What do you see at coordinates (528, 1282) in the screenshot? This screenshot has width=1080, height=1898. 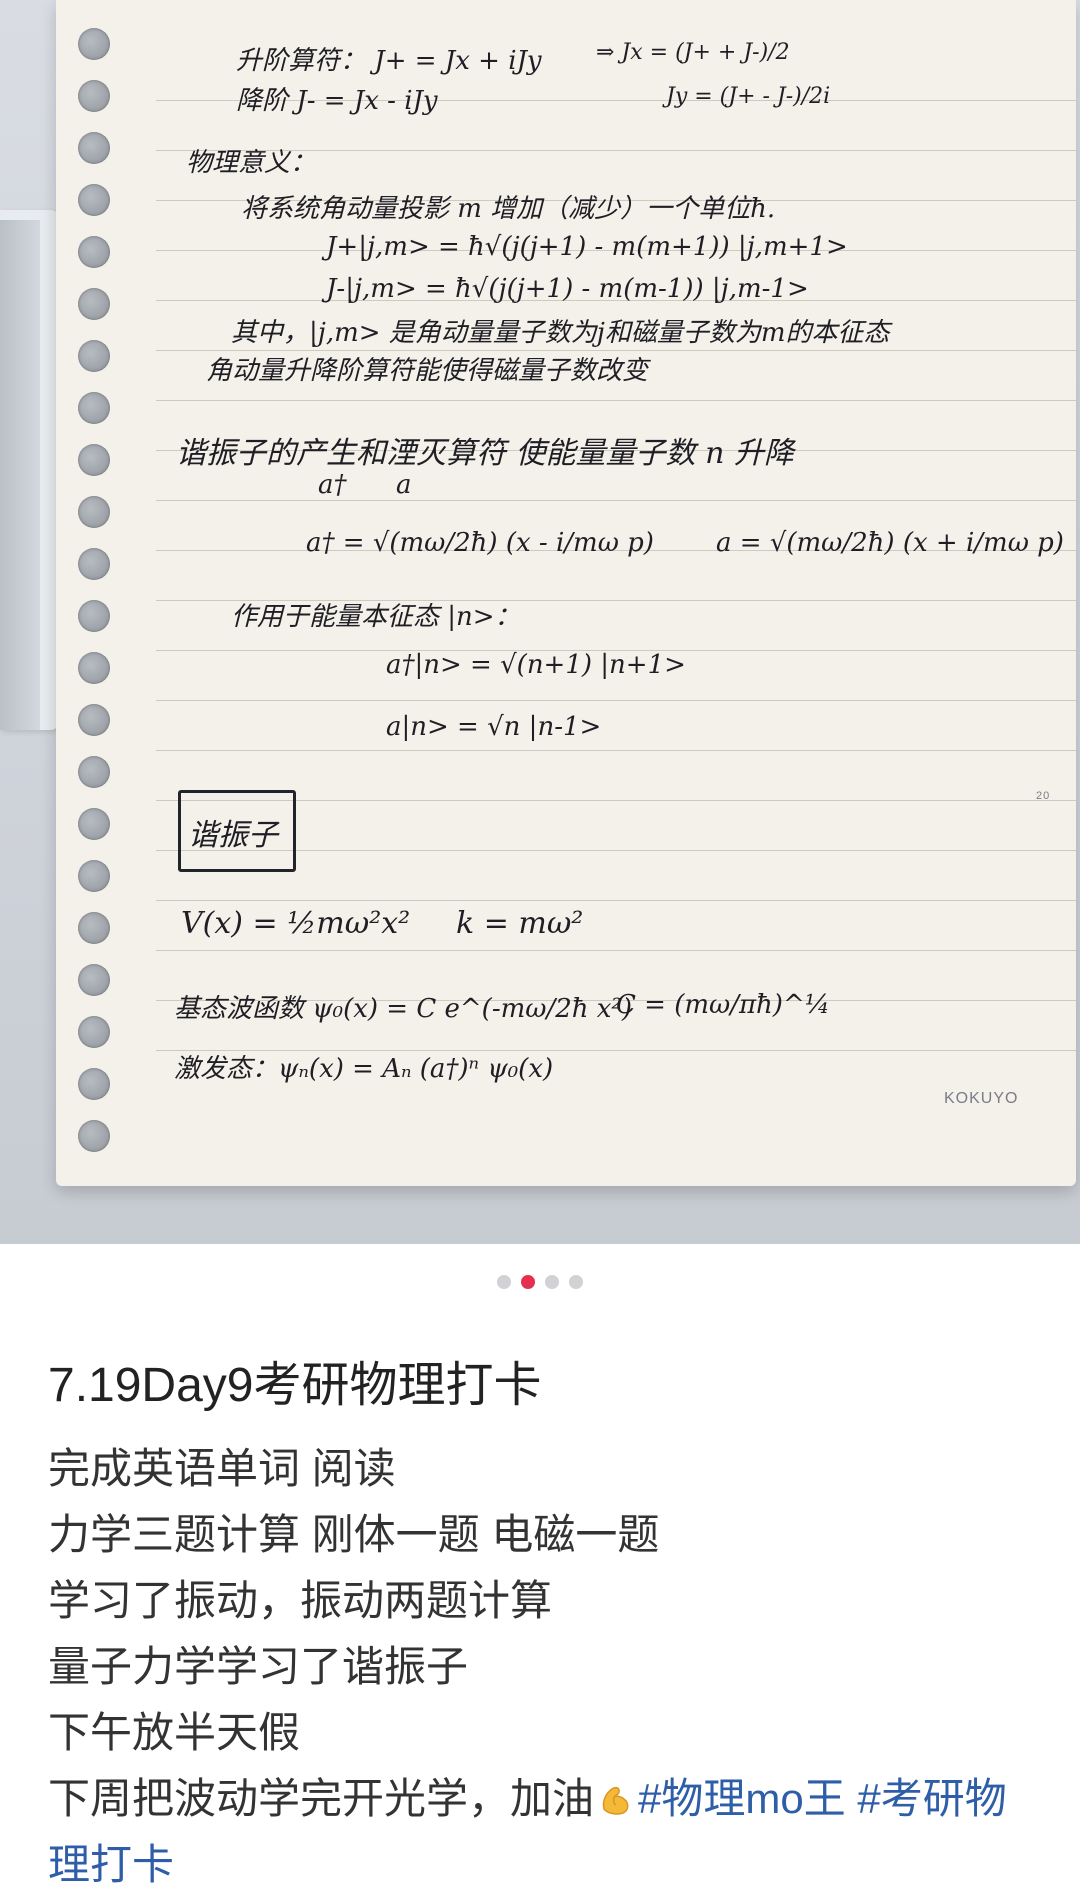 I see `carousel-dot-active` at bounding box center [528, 1282].